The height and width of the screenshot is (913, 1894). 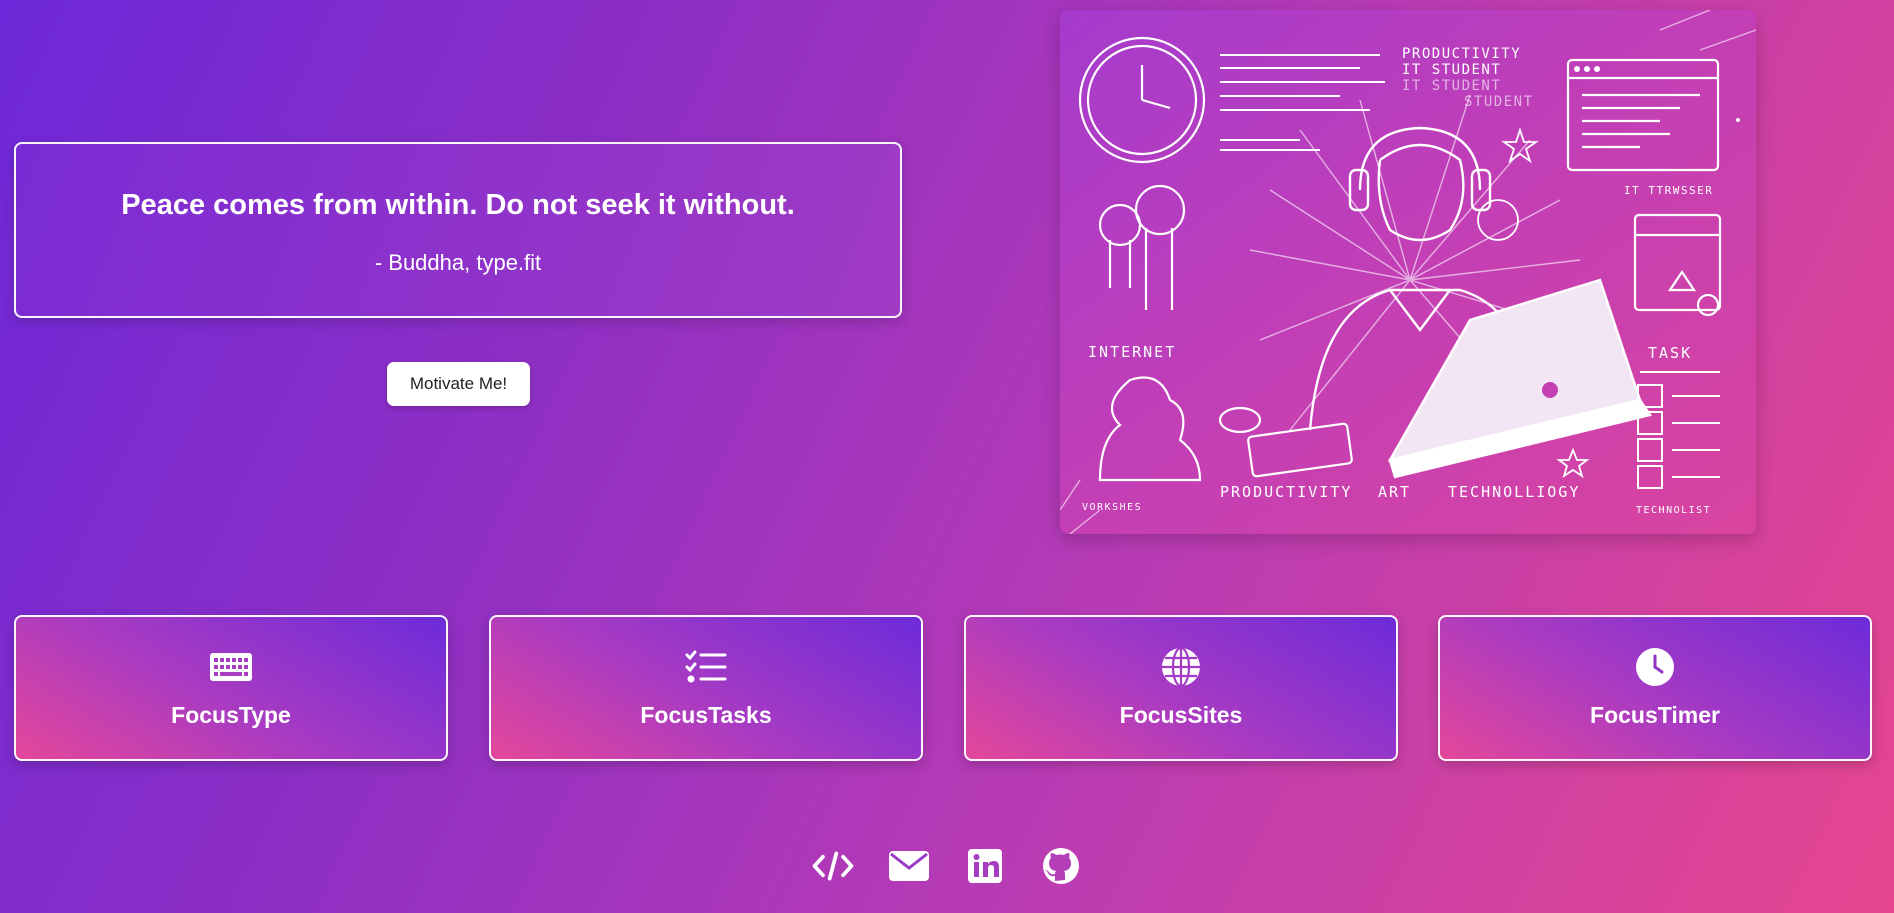 What do you see at coordinates (706, 667) in the screenshot?
I see `task-list-icon` at bounding box center [706, 667].